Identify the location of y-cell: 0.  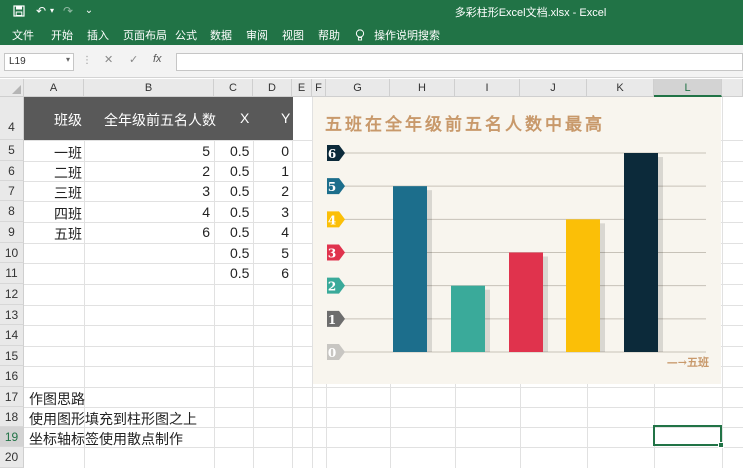
(279, 151).